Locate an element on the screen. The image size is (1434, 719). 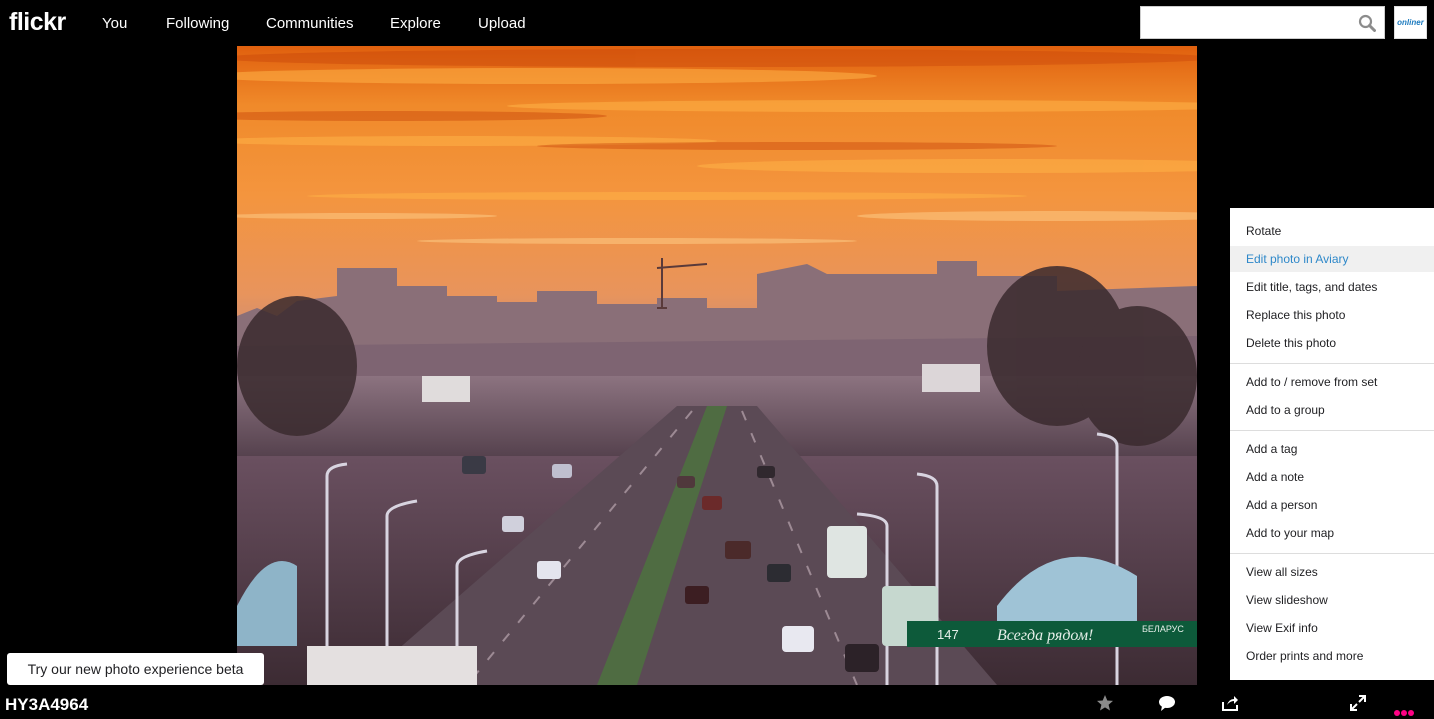
more-icon is located at coordinates (1404, 711).